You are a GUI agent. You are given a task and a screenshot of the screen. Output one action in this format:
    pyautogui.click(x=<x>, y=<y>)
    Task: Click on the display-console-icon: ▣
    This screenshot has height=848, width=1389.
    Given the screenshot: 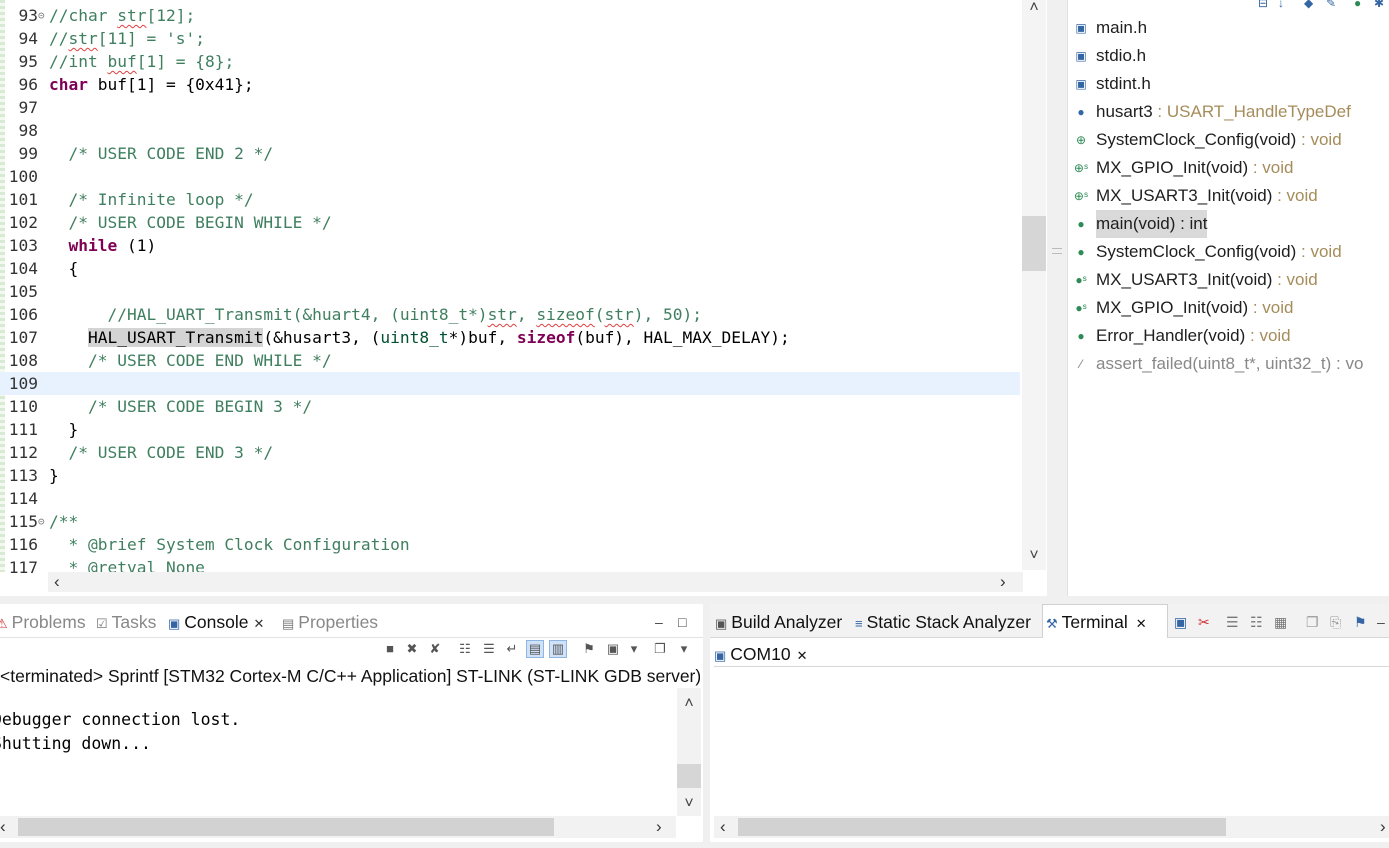 What is the action you would take?
    pyautogui.click(x=613, y=649)
    